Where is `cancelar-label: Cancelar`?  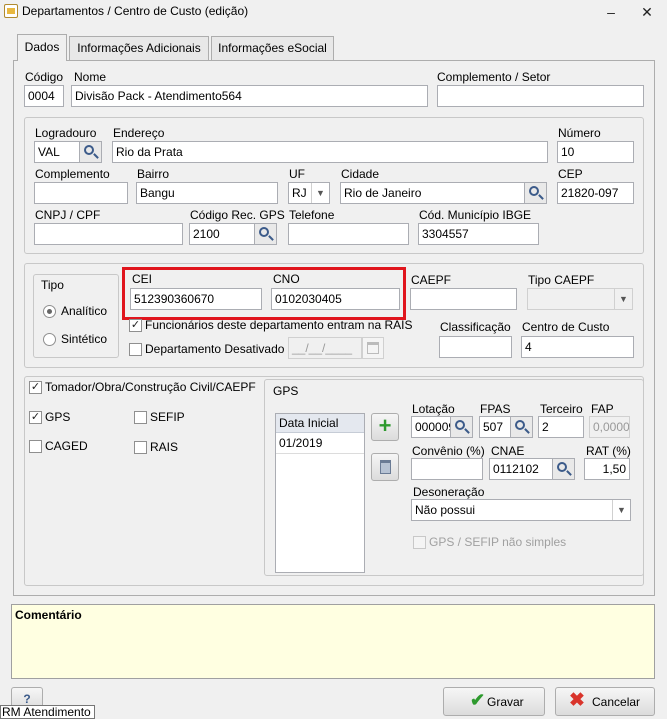
cancelar-label: Cancelar is located at coordinates (616, 702).